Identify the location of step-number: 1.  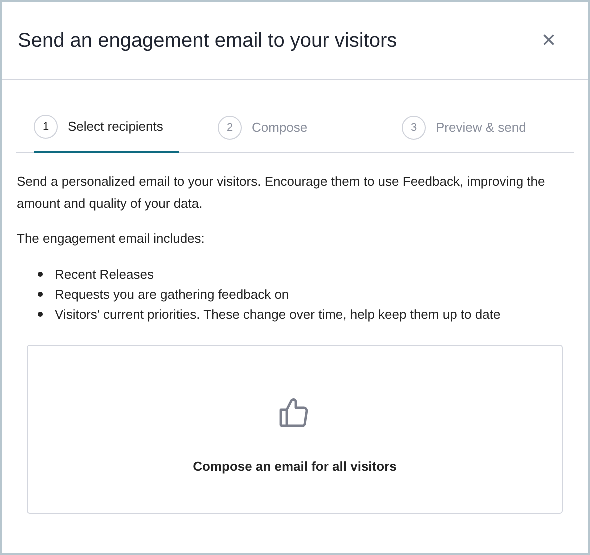
(46, 127).